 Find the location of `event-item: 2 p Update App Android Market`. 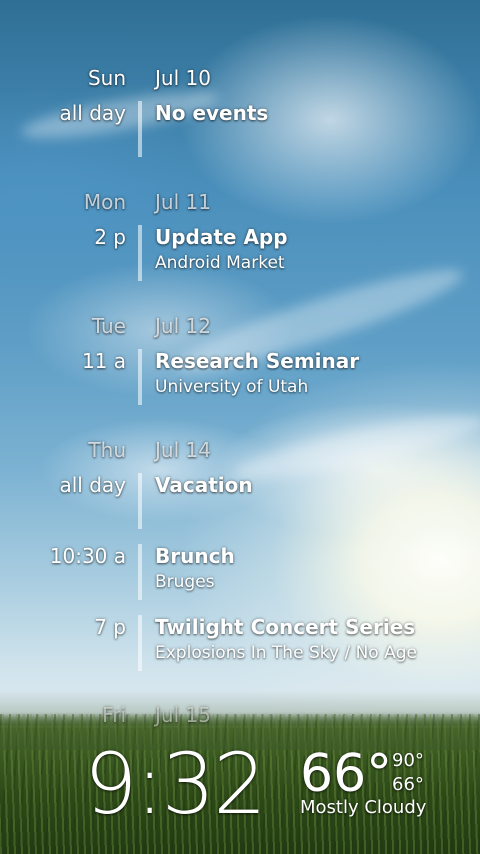

event-item: 2 p Update App Android Market is located at coordinates (240, 253).